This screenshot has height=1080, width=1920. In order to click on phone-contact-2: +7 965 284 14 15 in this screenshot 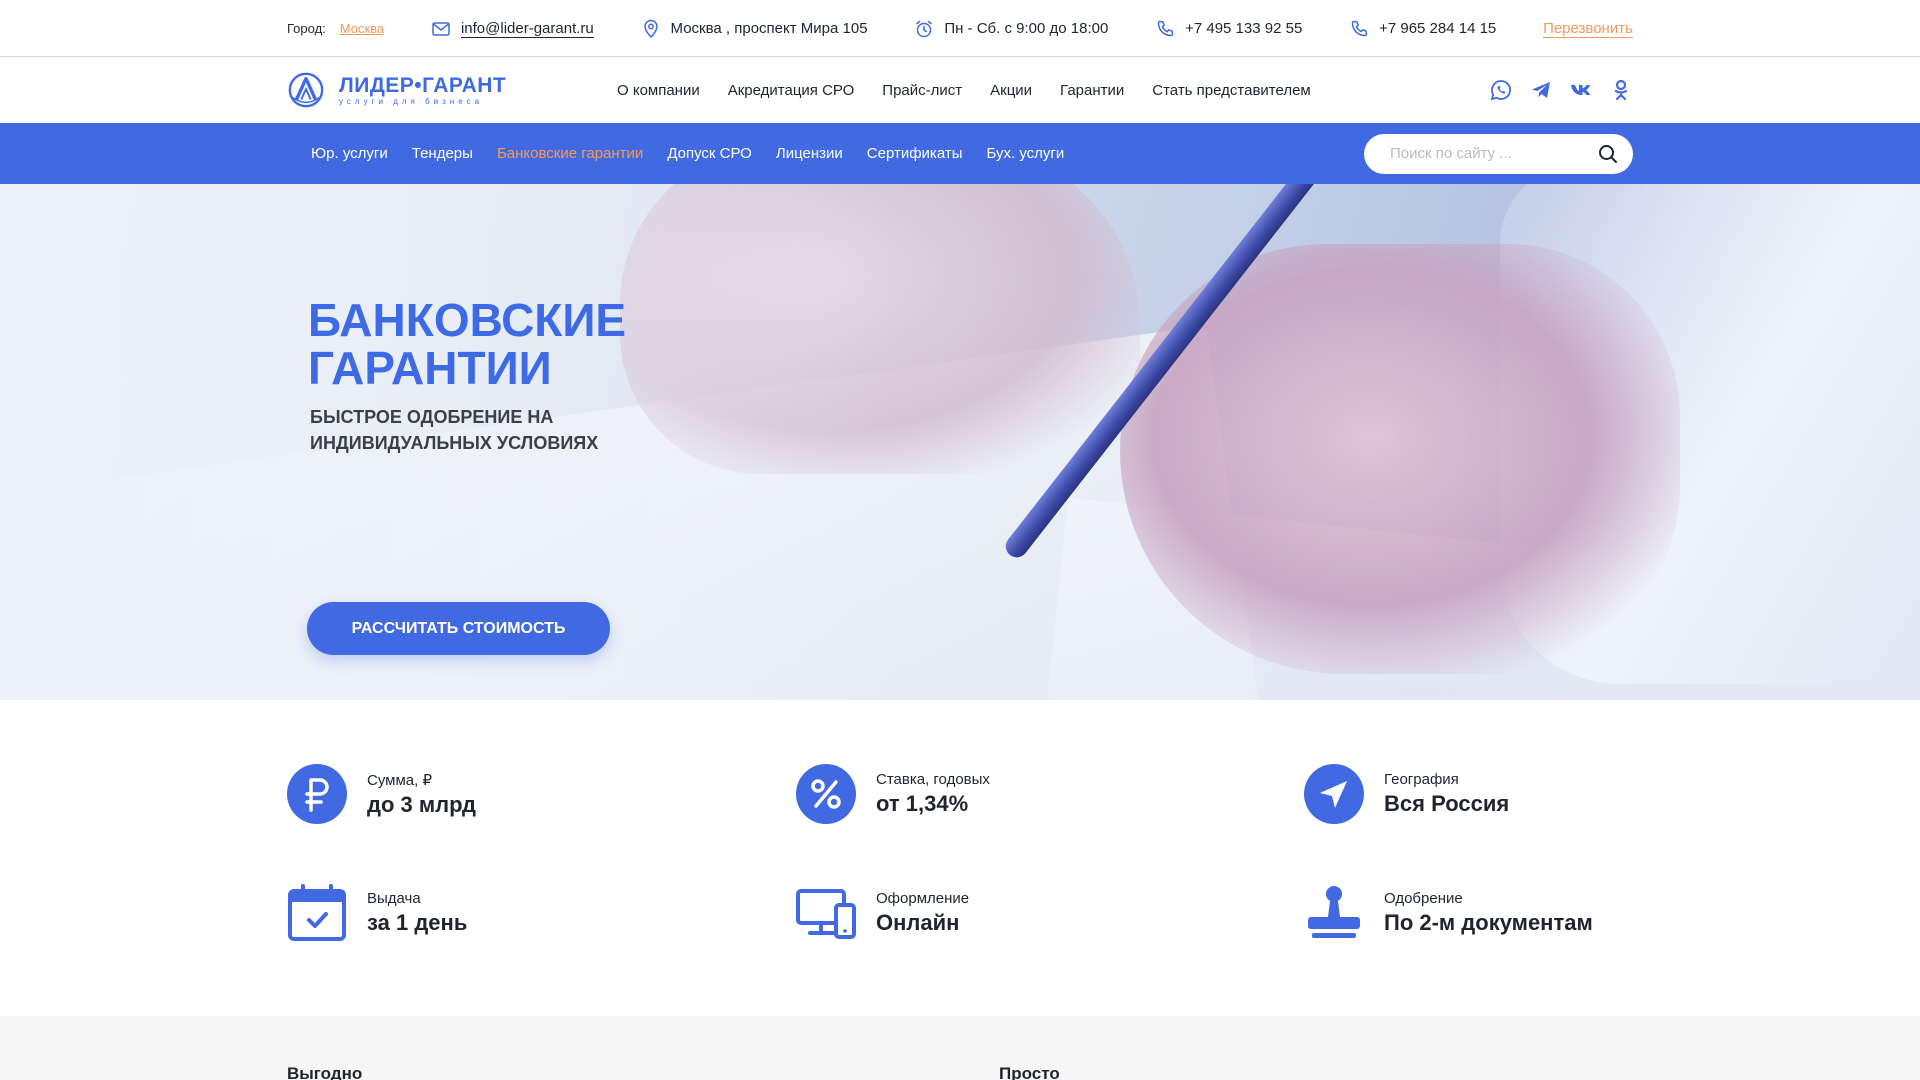, I will do `click(1422, 29)`.